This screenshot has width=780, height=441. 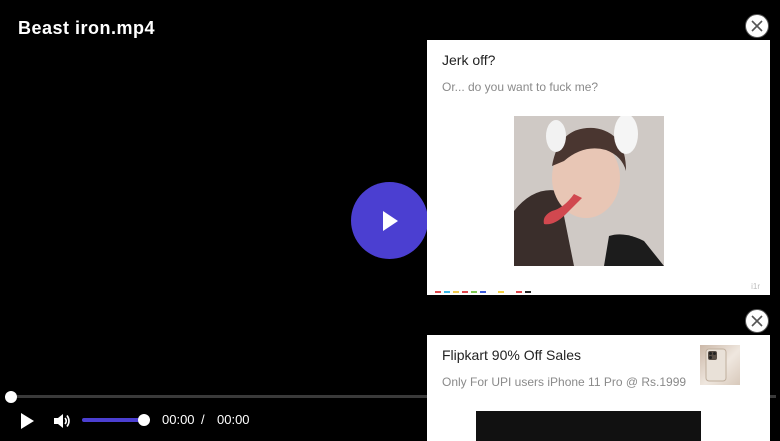 What do you see at coordinates (468, 60) in the screenshot?
I see `ad-title: Jerk off?` at bounding box center [468, 60].